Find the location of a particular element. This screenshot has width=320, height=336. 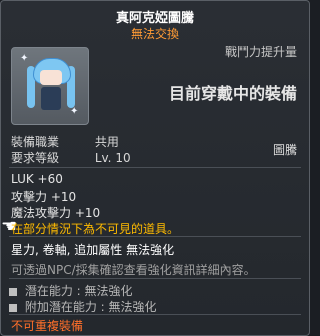

level-requirement-row: 要求等級 Lv. 10 is located at coordinates (71, 157).